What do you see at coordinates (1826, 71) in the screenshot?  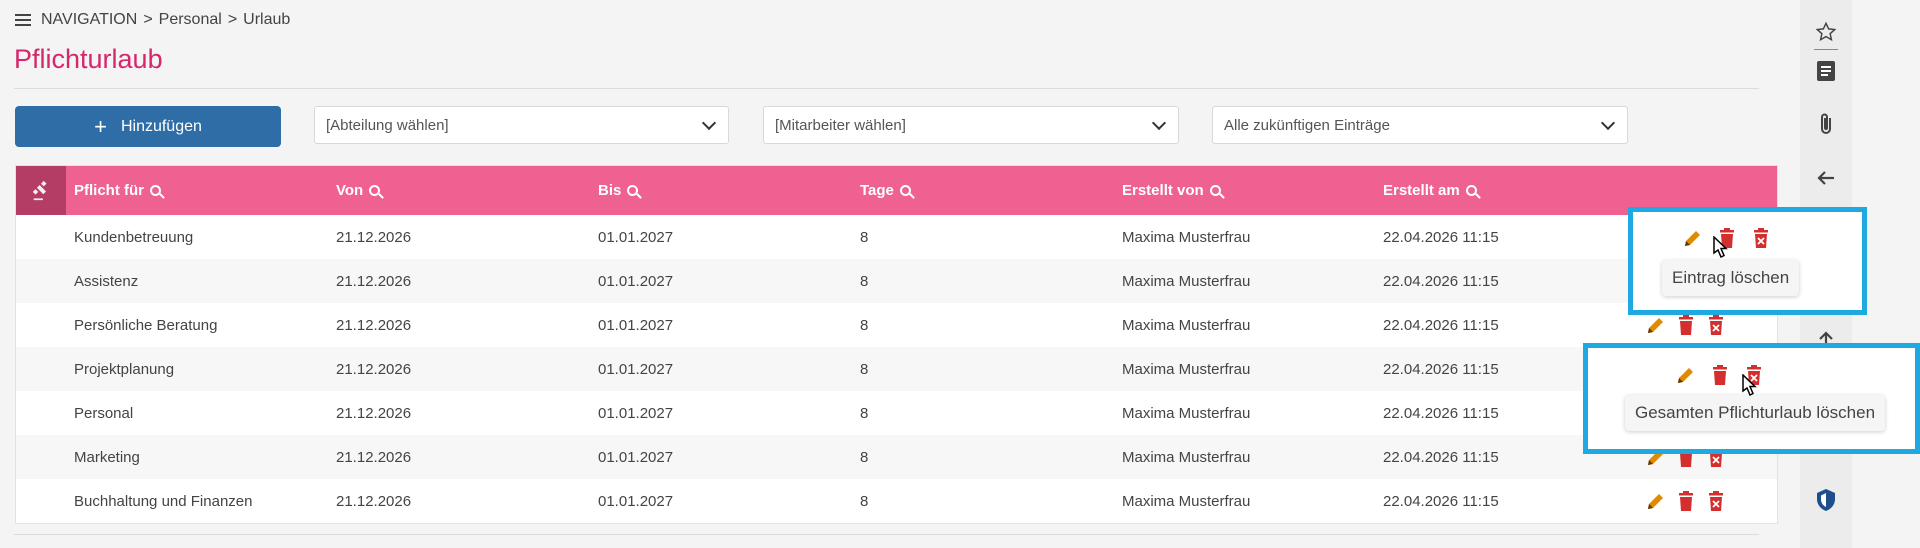 I see `note-icon` at bounding box center [1826, 71].